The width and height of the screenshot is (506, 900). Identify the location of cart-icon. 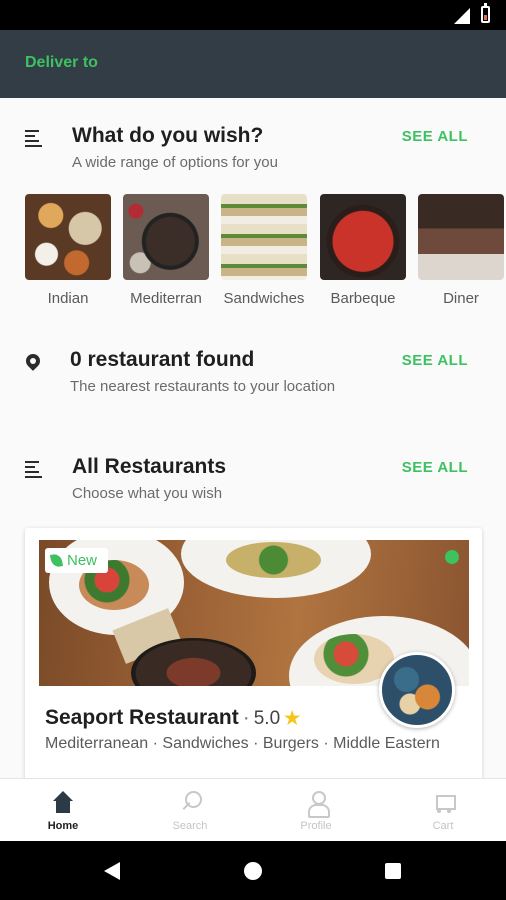
(444, 803).